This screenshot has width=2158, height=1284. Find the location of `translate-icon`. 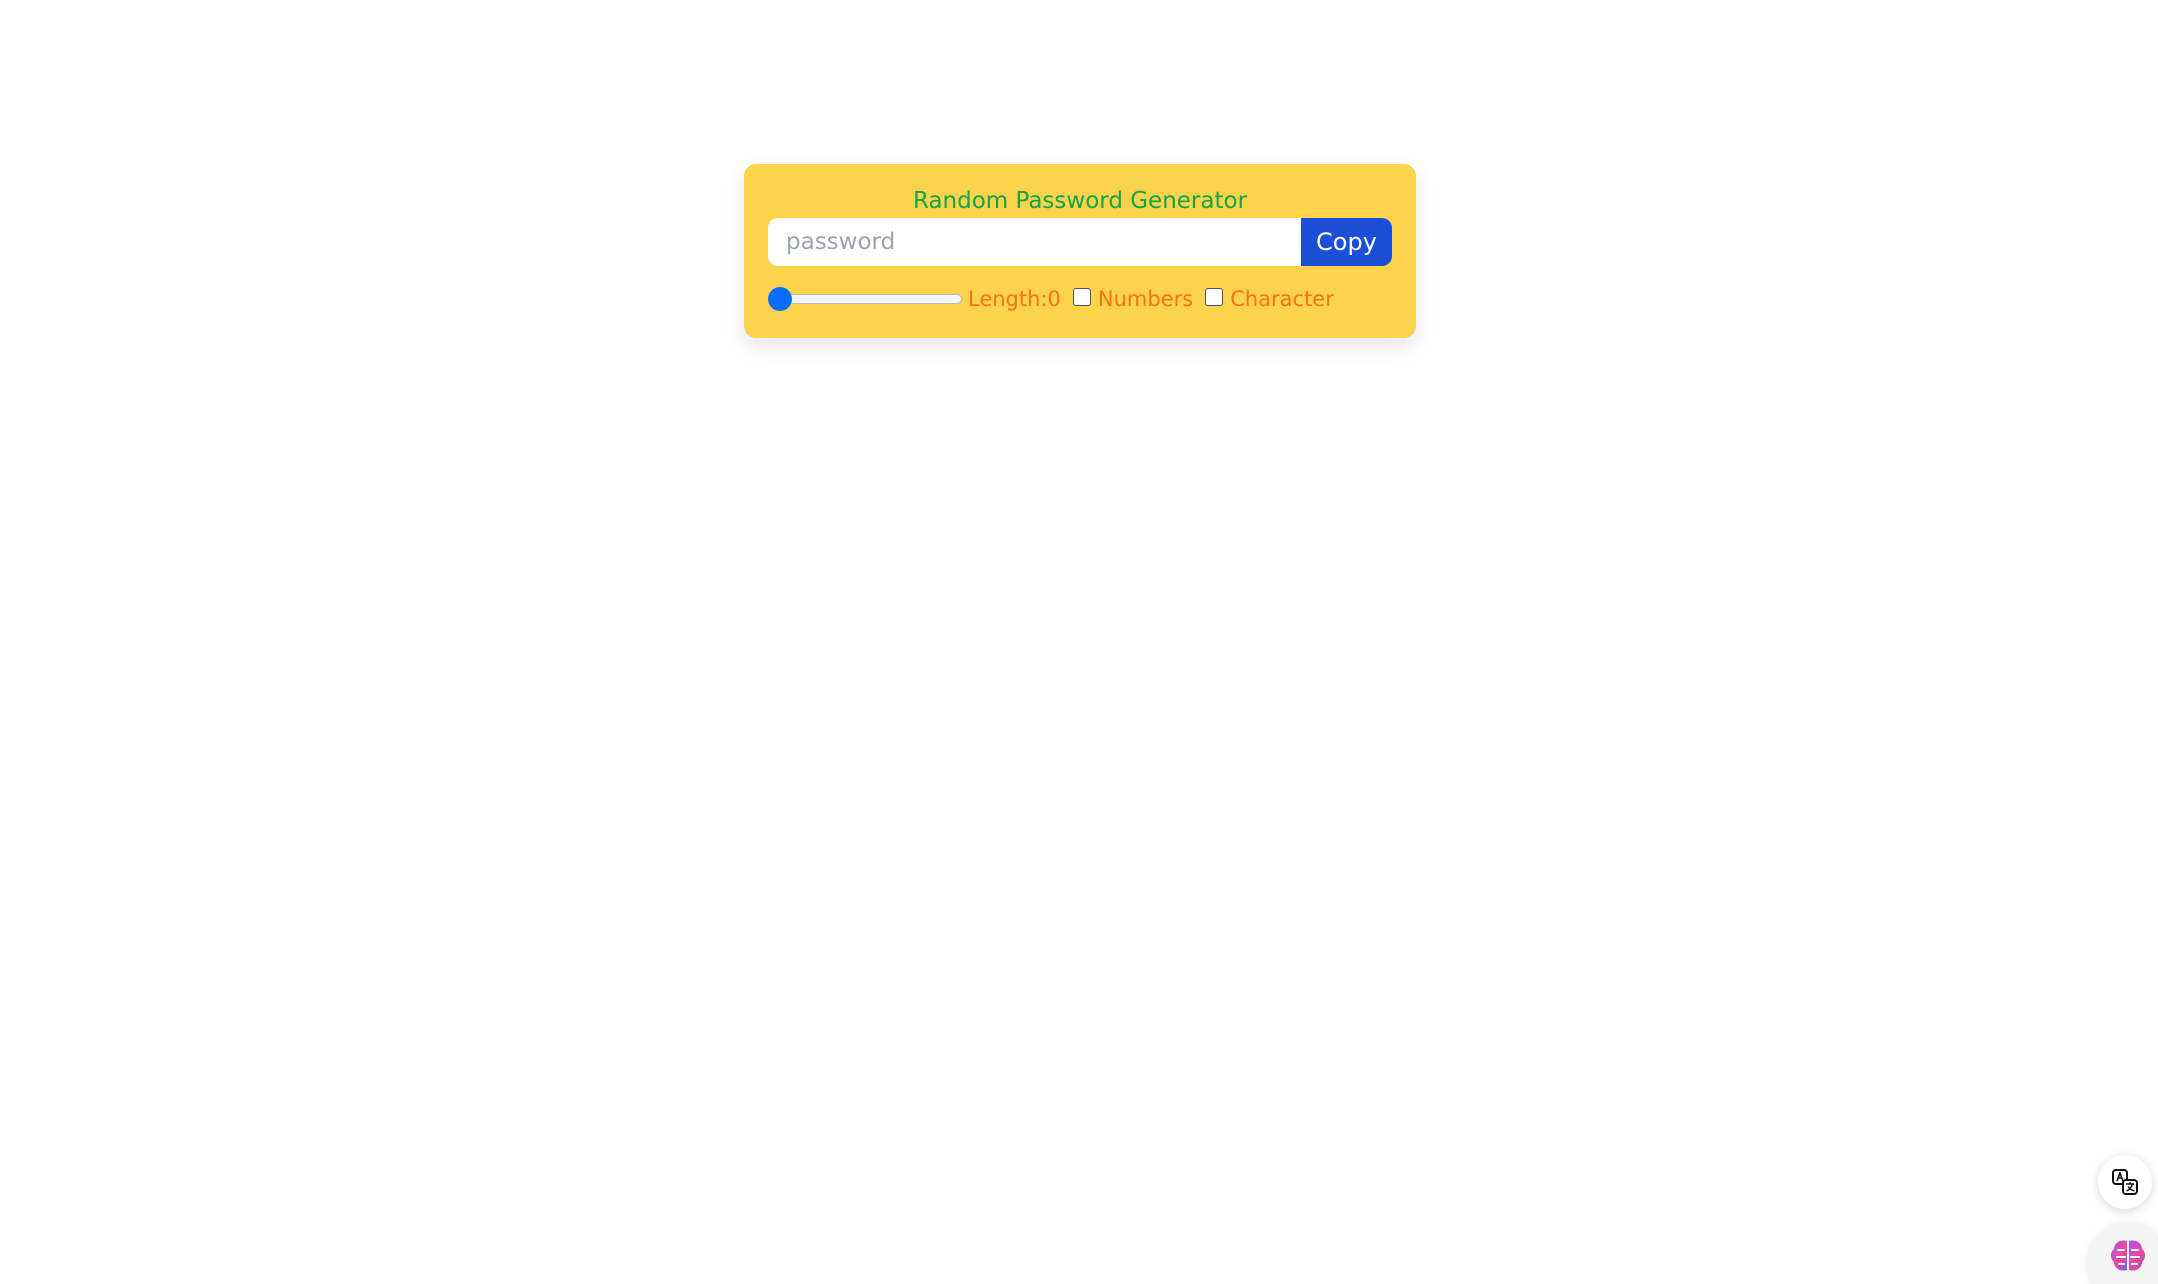

translate-icon is located at coordinates (2125, 1182).